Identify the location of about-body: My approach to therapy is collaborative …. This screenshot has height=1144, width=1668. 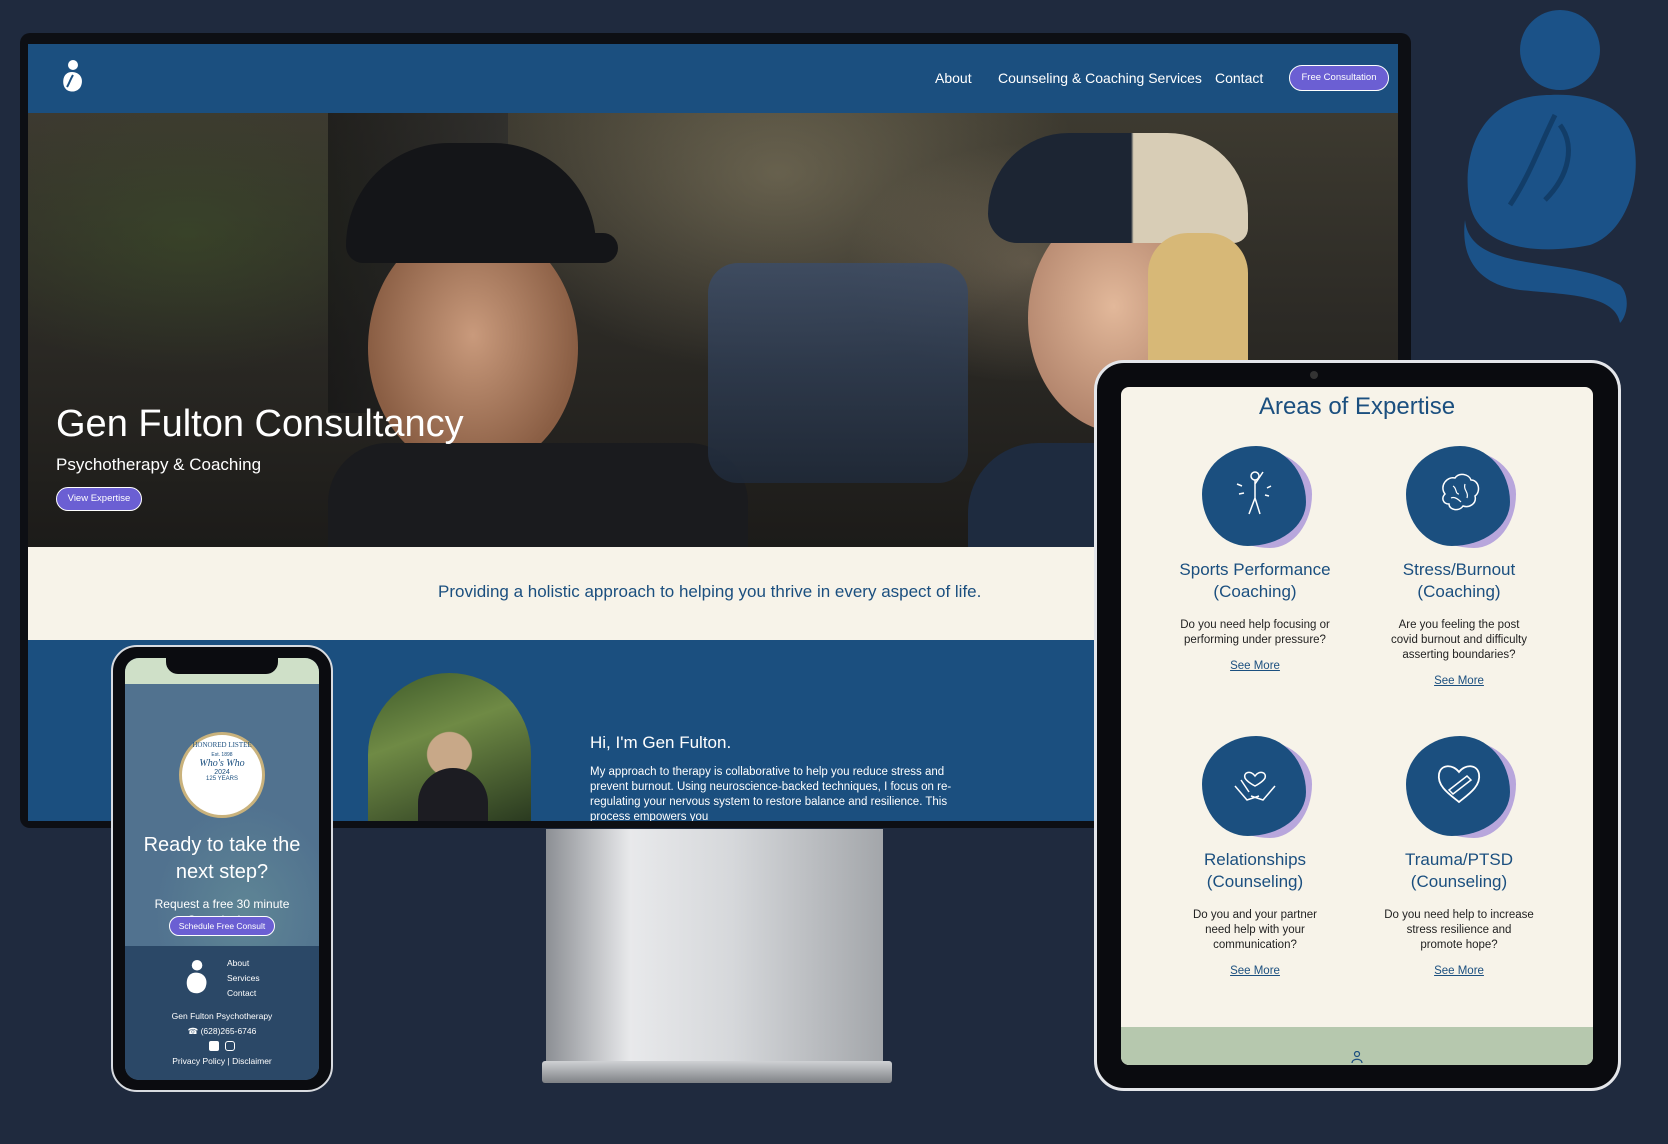
(771, 793).